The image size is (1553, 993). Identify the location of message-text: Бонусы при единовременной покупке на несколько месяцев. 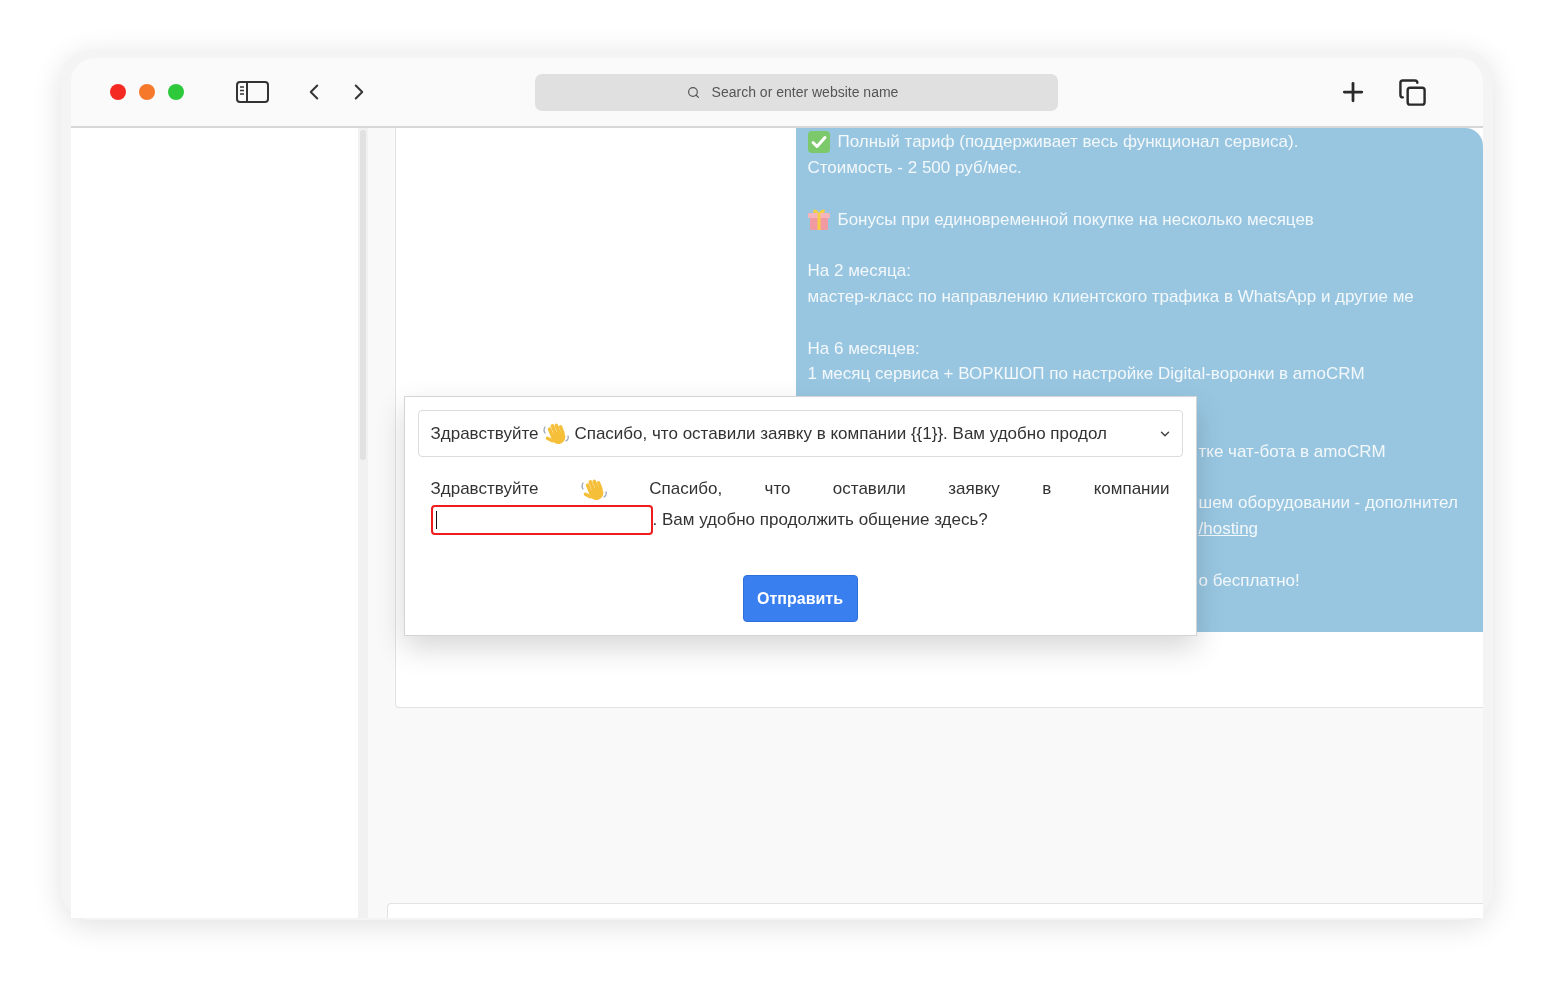
(1075, 219).